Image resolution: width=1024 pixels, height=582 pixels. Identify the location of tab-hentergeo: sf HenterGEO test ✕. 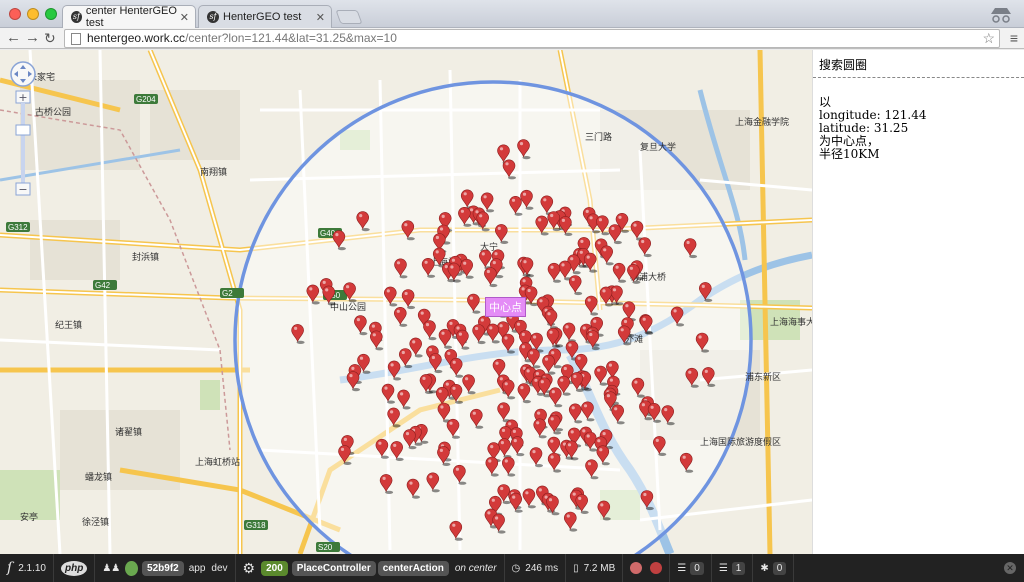
(265, 16).